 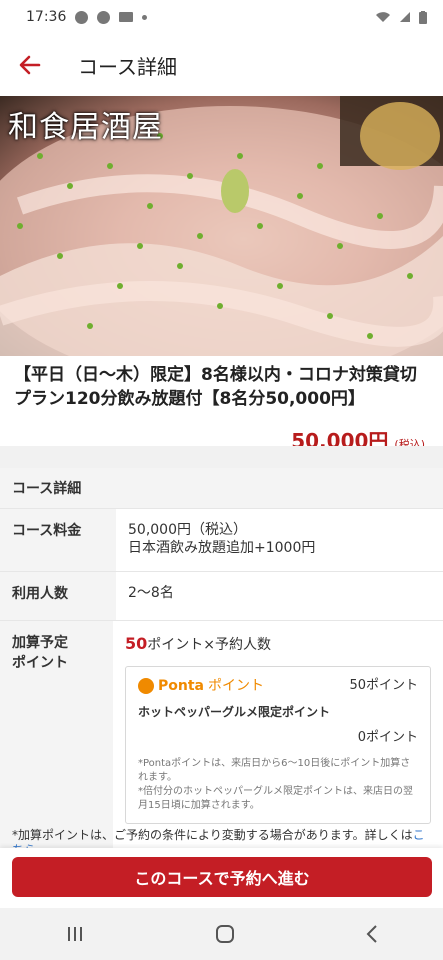 What do you see at coordinates (136, 643) in the screenshot?
I see `points-number: 50` at bounding box center [136, 643].